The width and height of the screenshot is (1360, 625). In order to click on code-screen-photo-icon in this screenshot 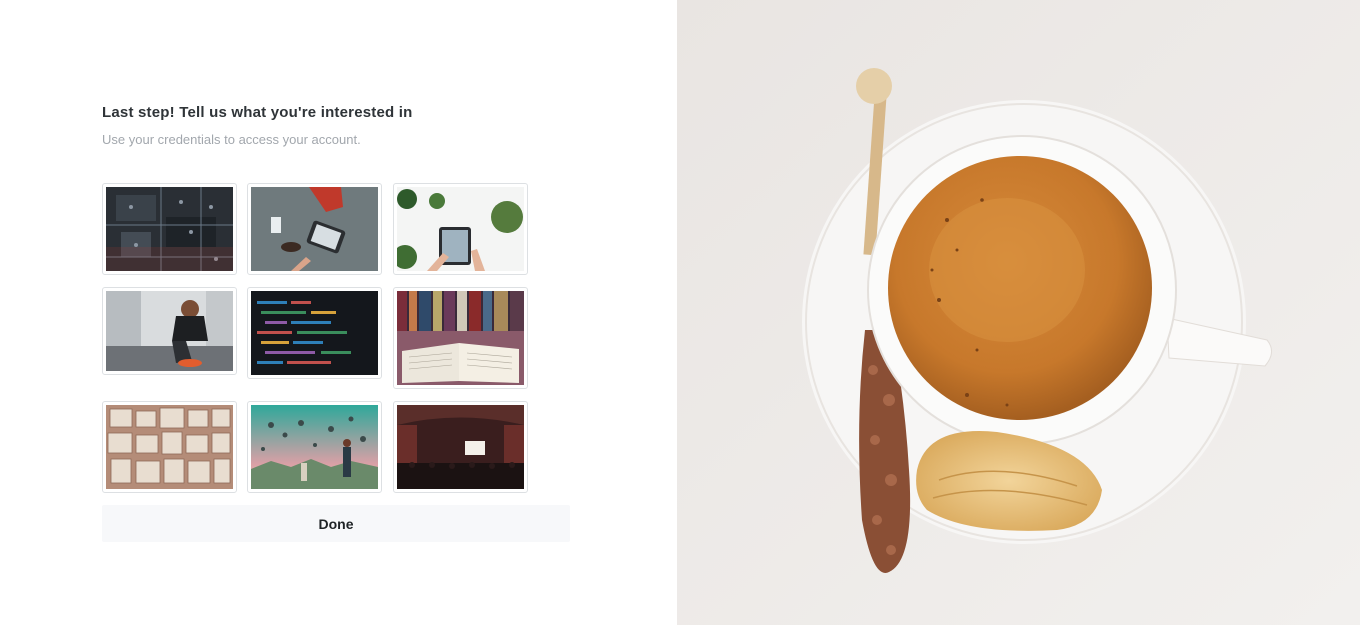, I will do `click(314, 333)`.